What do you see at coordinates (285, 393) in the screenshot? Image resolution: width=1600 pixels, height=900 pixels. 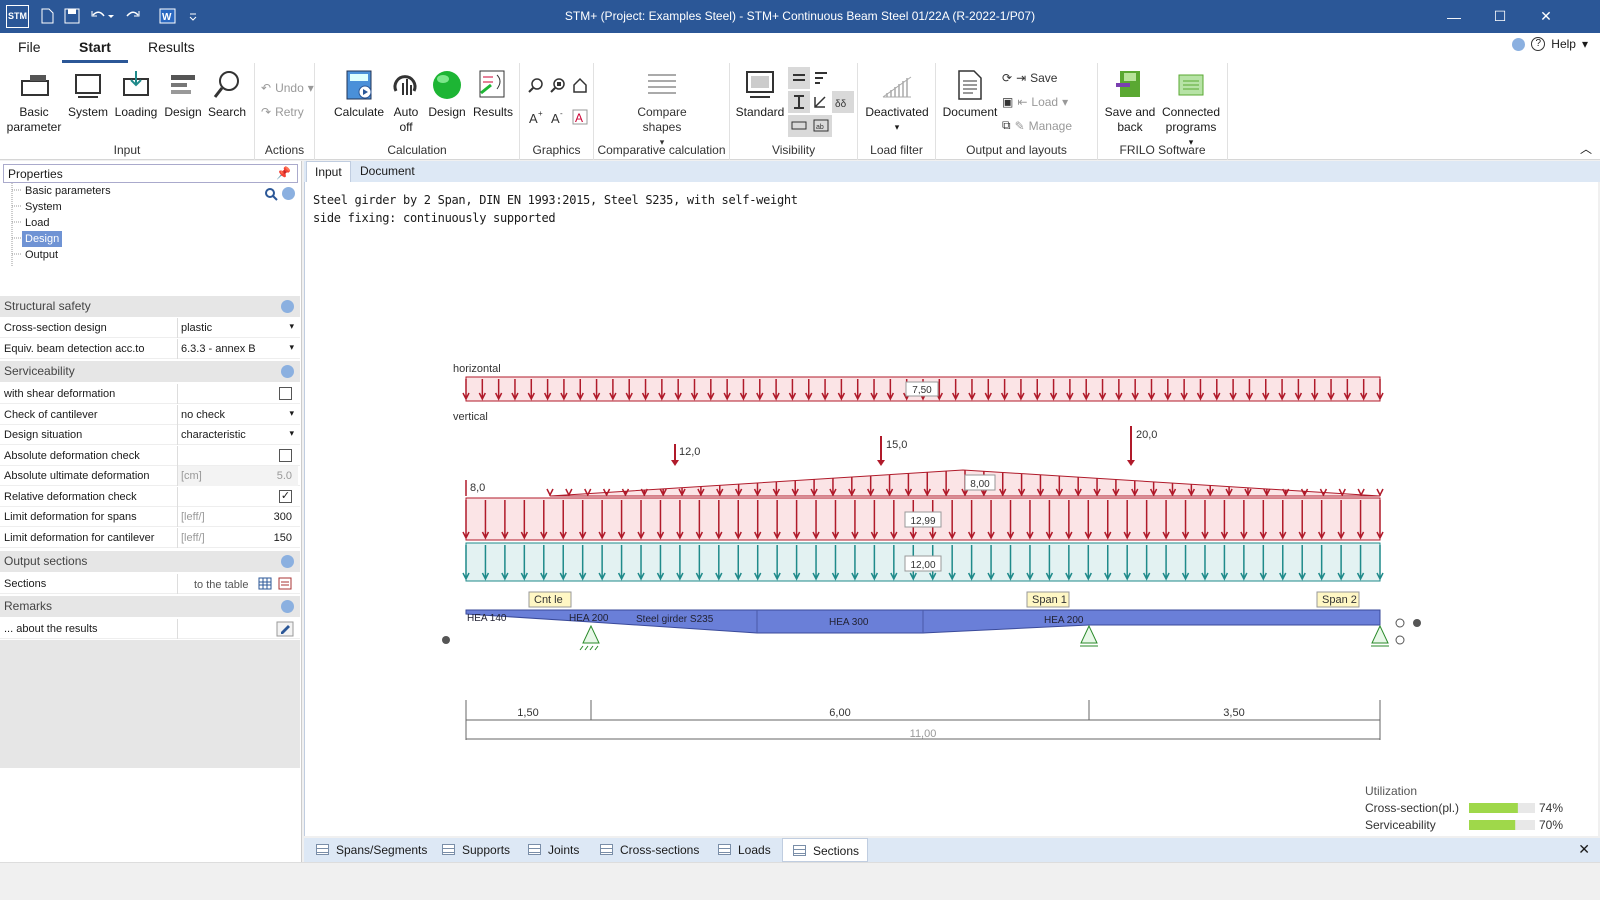 I see `shear-deformation-checkbox` at bounding box center [285, 393].